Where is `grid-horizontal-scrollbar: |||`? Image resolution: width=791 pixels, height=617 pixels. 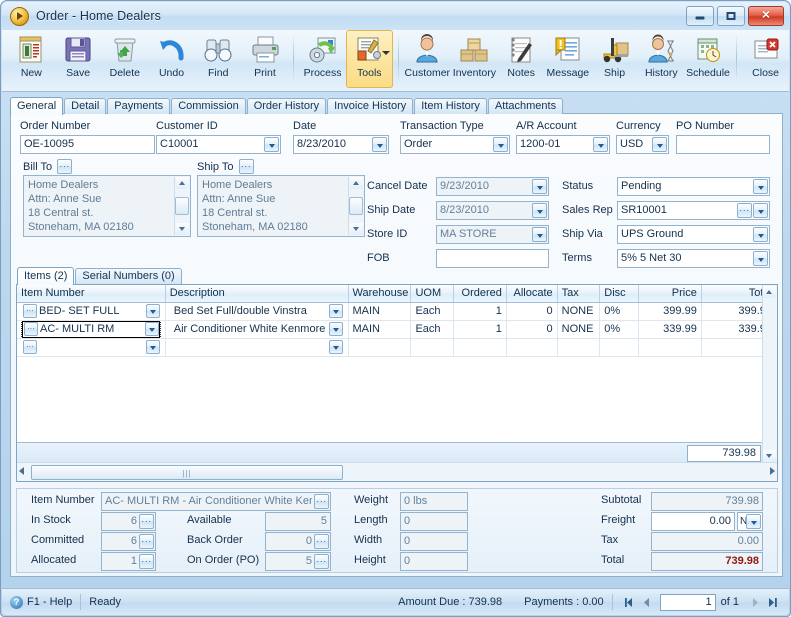
grid-horizontal-scrollbar: ||| is located at coordinates (397, 471).